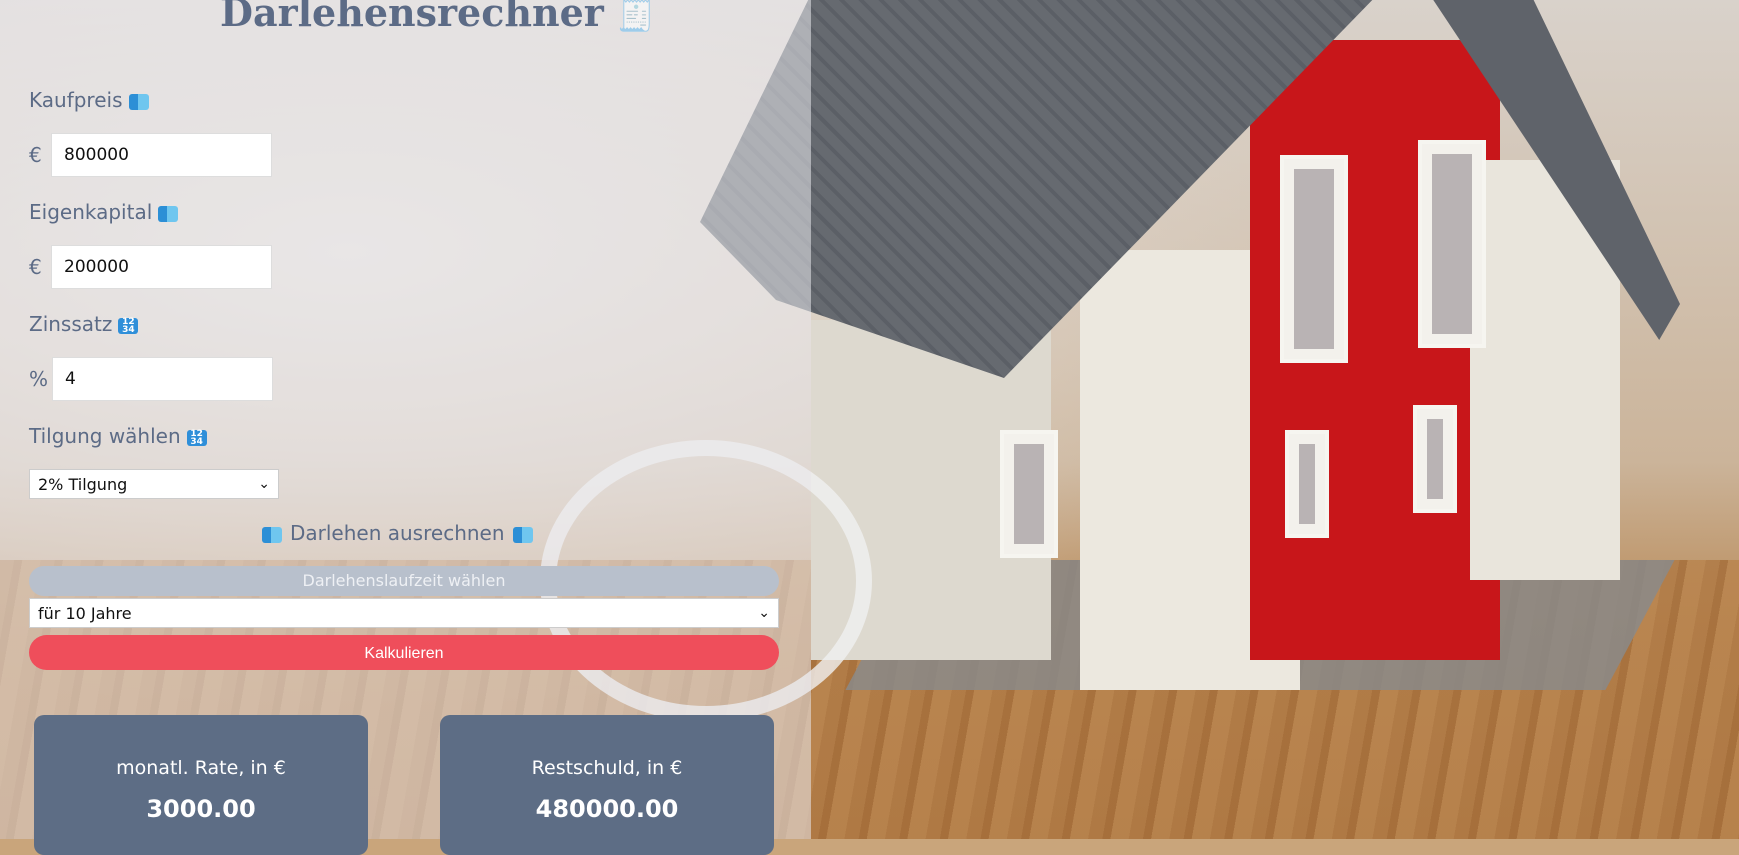  I want to click on tilgung-label-text: Tilgung wählen, so click(105, 436).